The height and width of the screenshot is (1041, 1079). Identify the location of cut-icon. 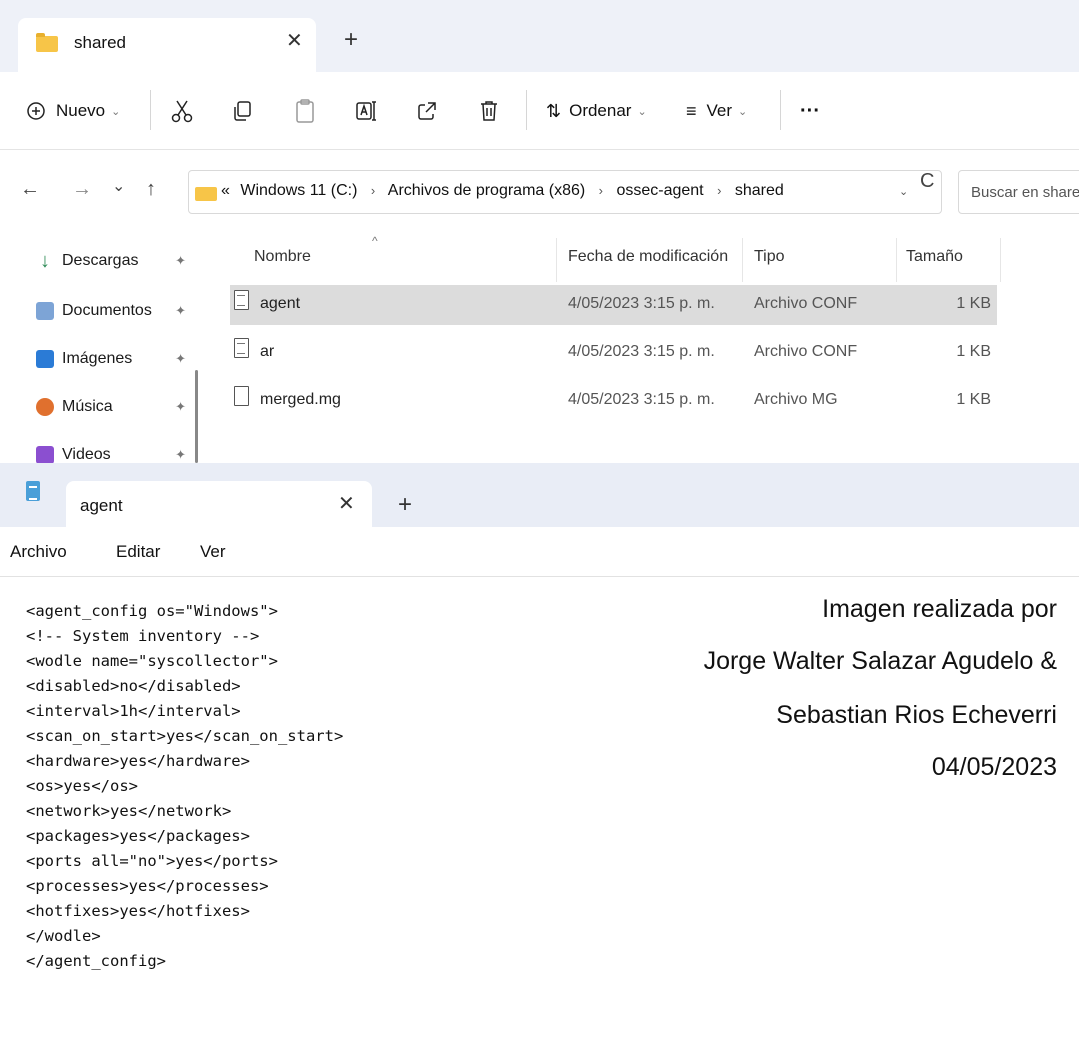
(182, 111).